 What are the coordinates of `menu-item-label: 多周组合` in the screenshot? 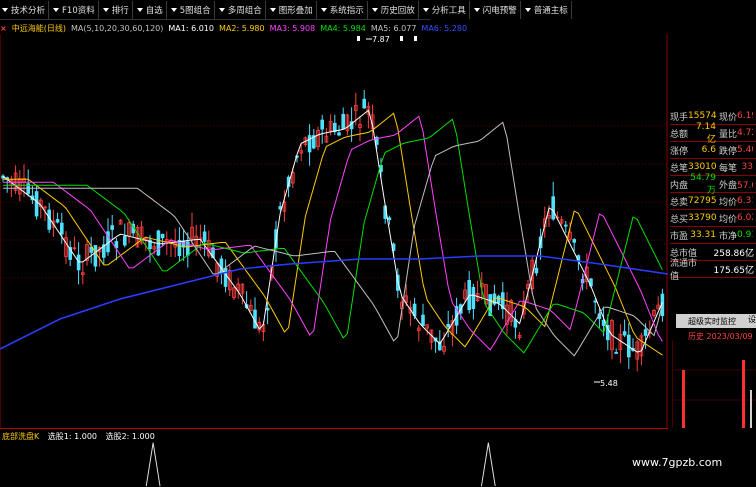 It's located at (244, 10).